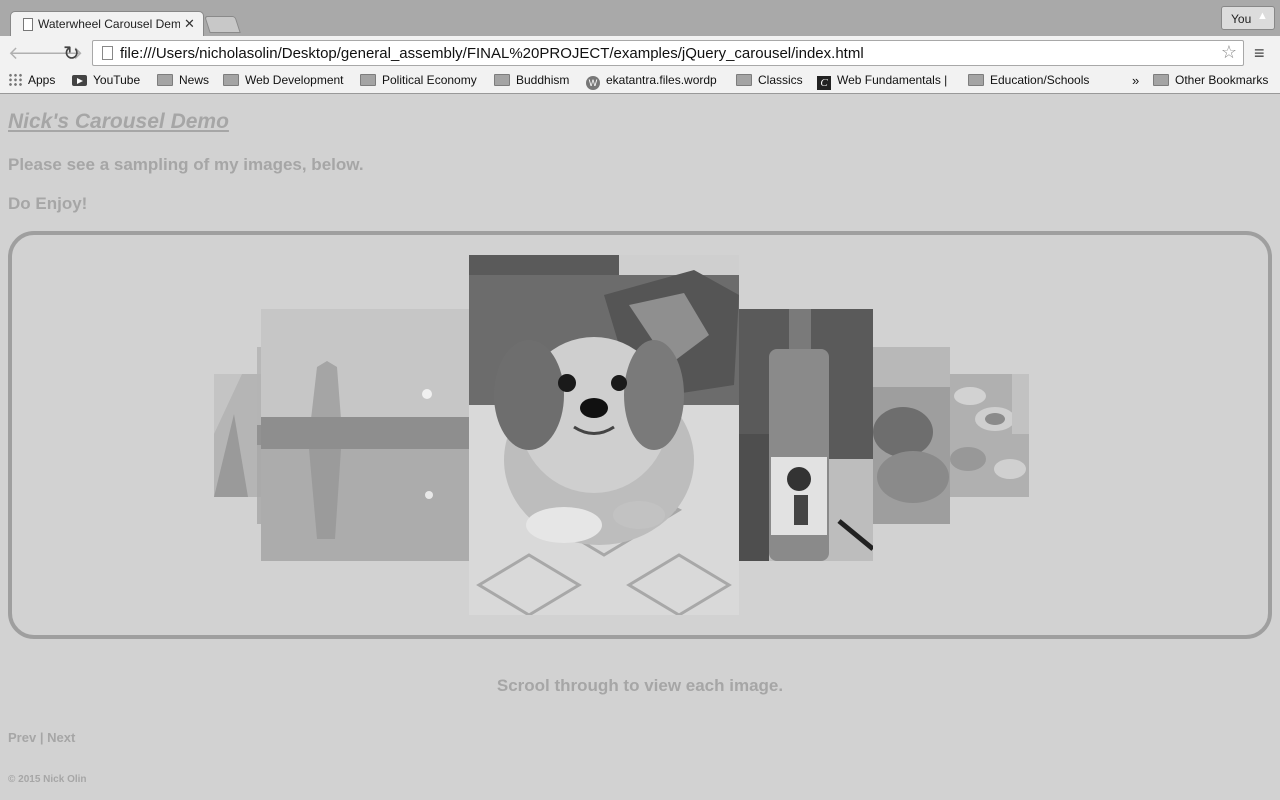 This screenshot has height=800, width=1280. Describe the element at coordinates (418, 82) in the screenshot. I see `bookmark-political-economy: Political Economy` at that location.